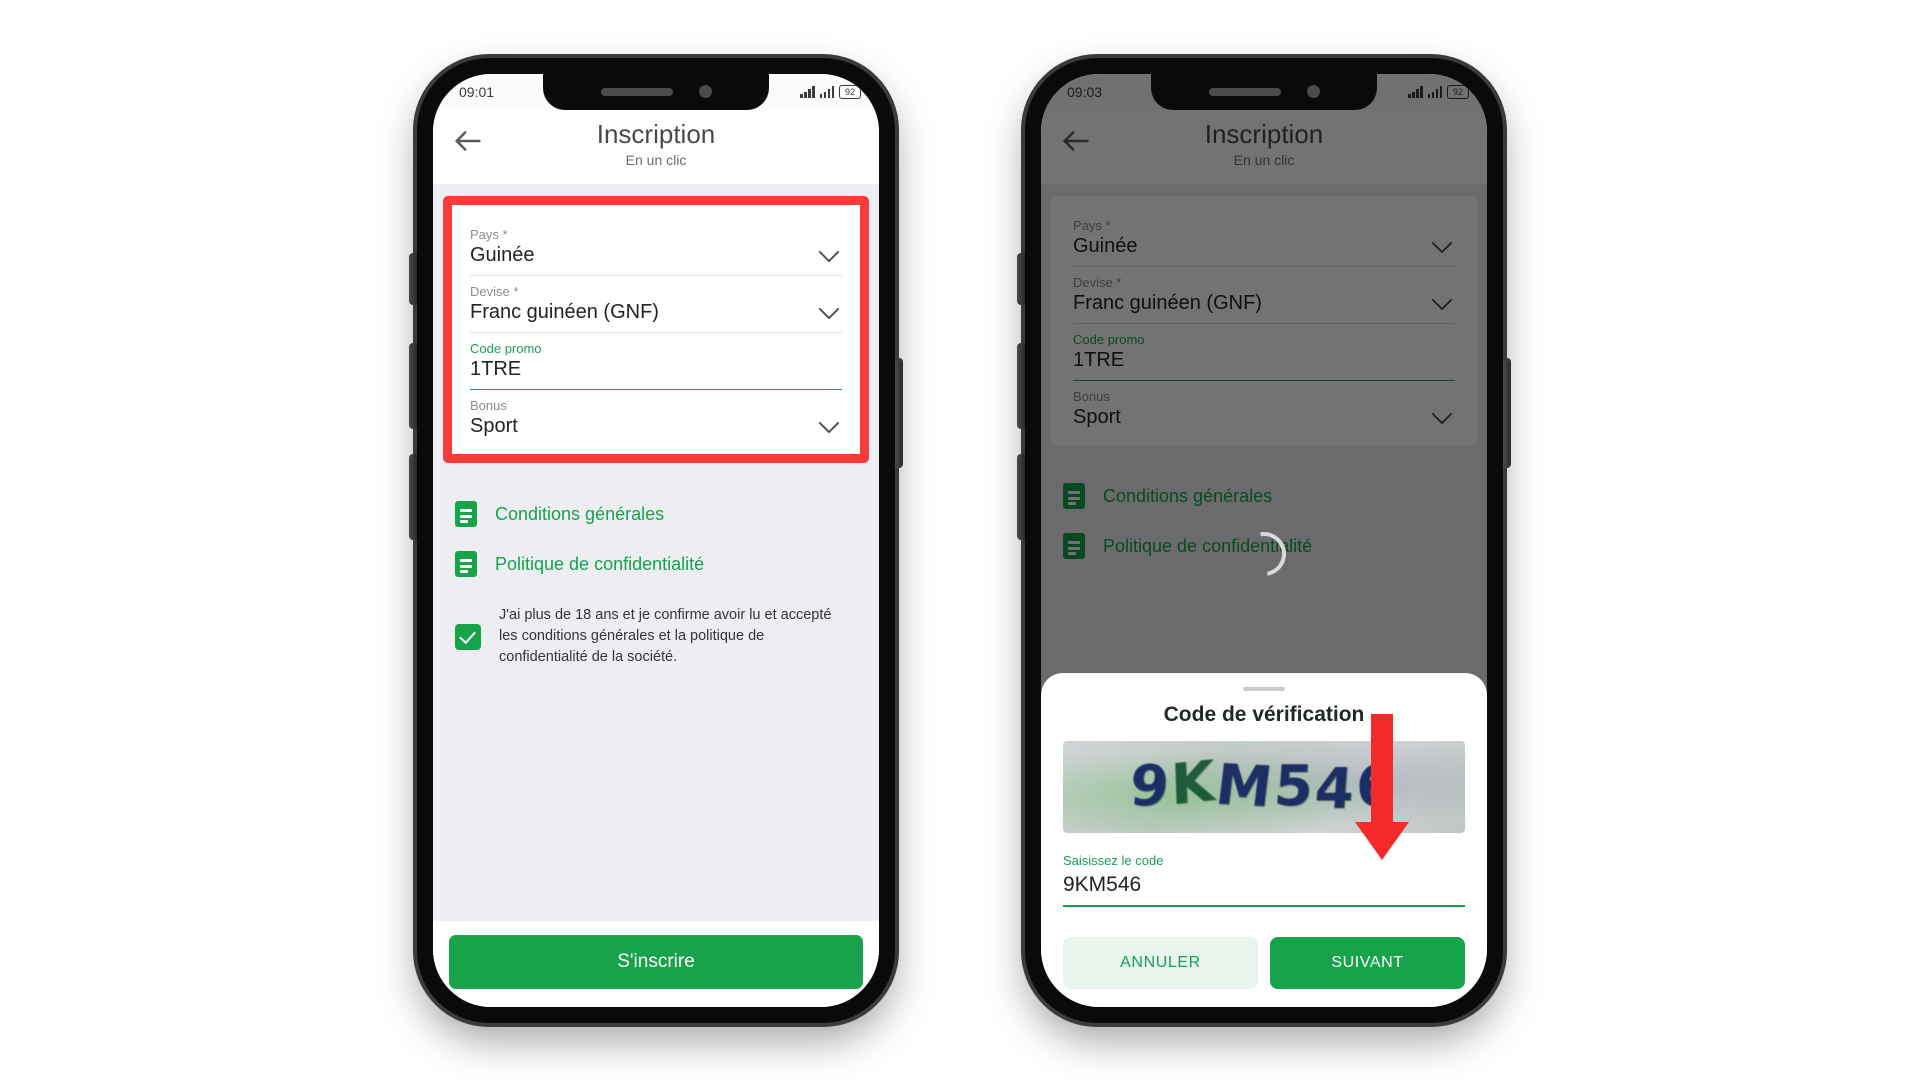 The height and width of the screenshot is (1080, 1920). What do you see at coordinates (656, 248) in the screenshot?
I see `field-country: Pays * Guinée` at bounding box center [656, 248].